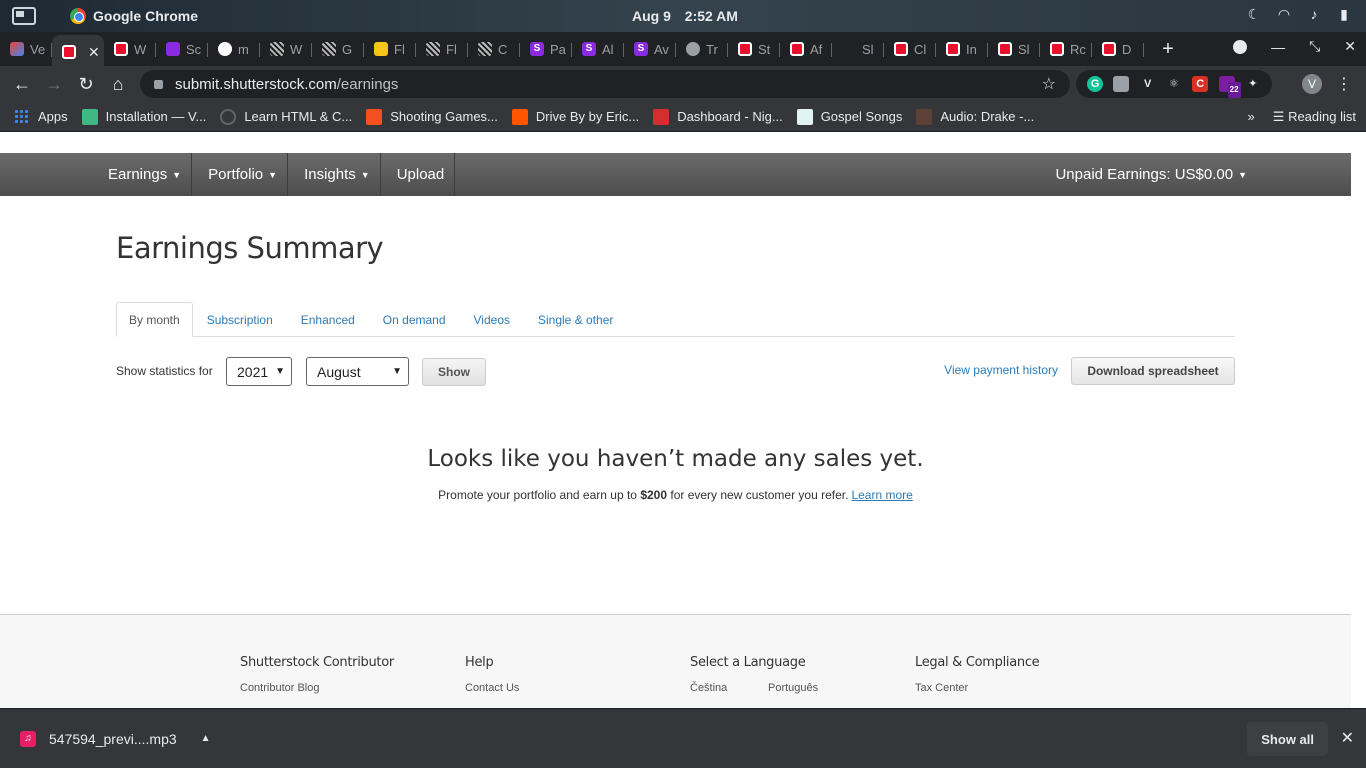 Image resolution: width=1366 pixels, height=768 pixels. What do you see at coordinates (1253, 84) in the screenshot?
I see `puzzle-icon: ✦` at bounding box center [1253, 84].